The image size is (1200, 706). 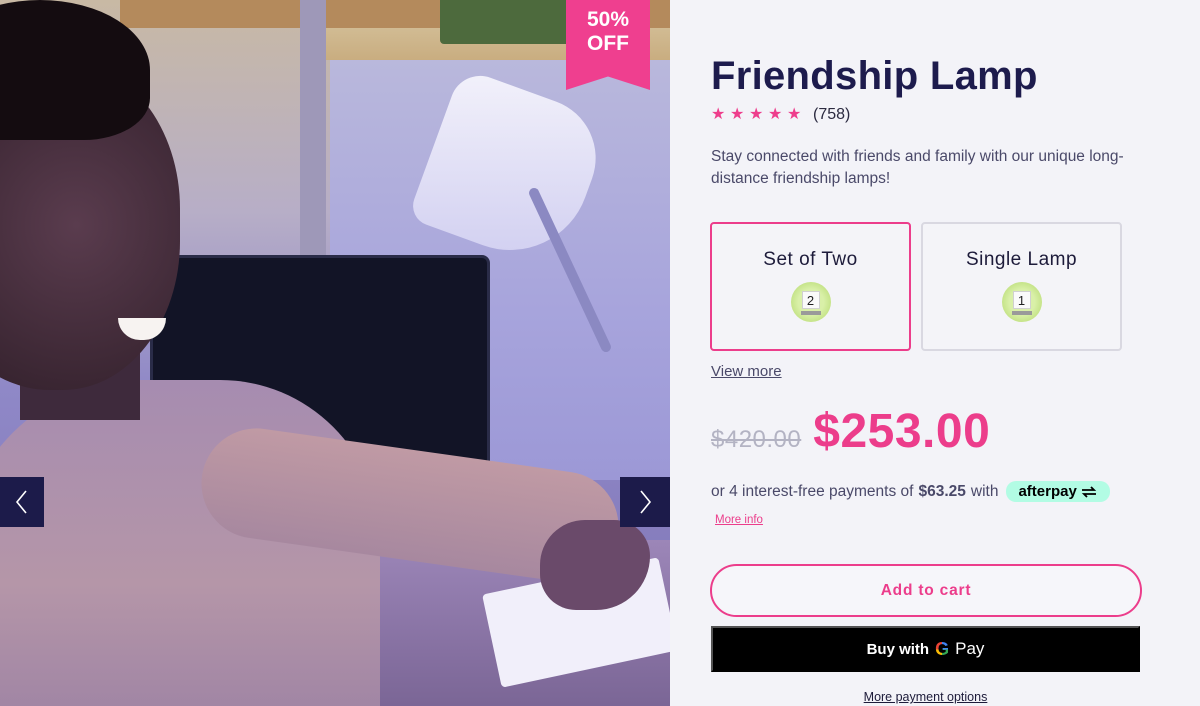 I want to click on review-count: (758), so click(x=832, y=114).